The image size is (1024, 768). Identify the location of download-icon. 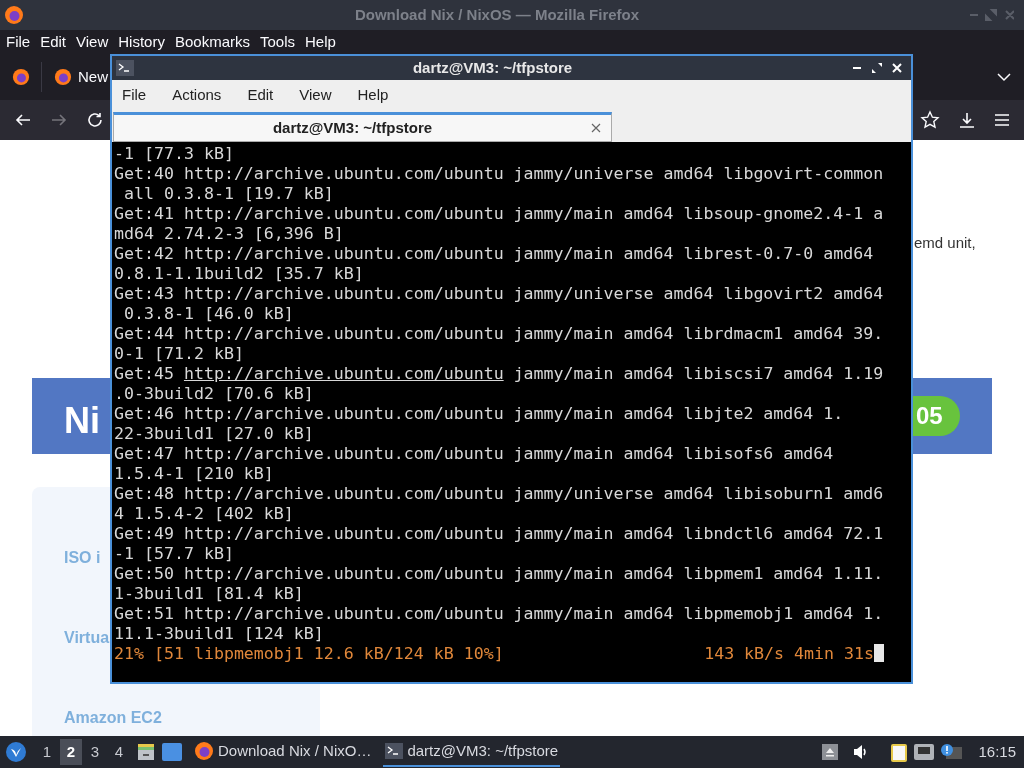
(967, 120).